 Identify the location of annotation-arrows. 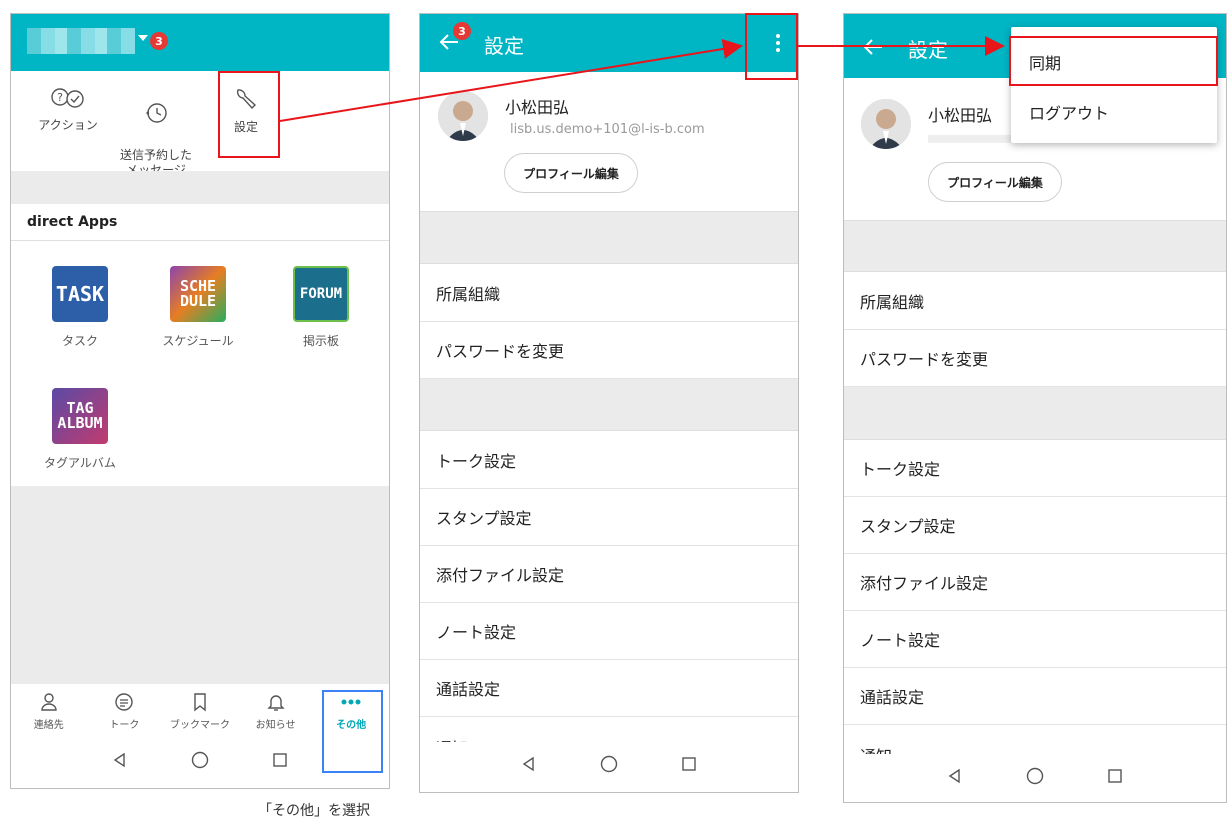
(642, 79).